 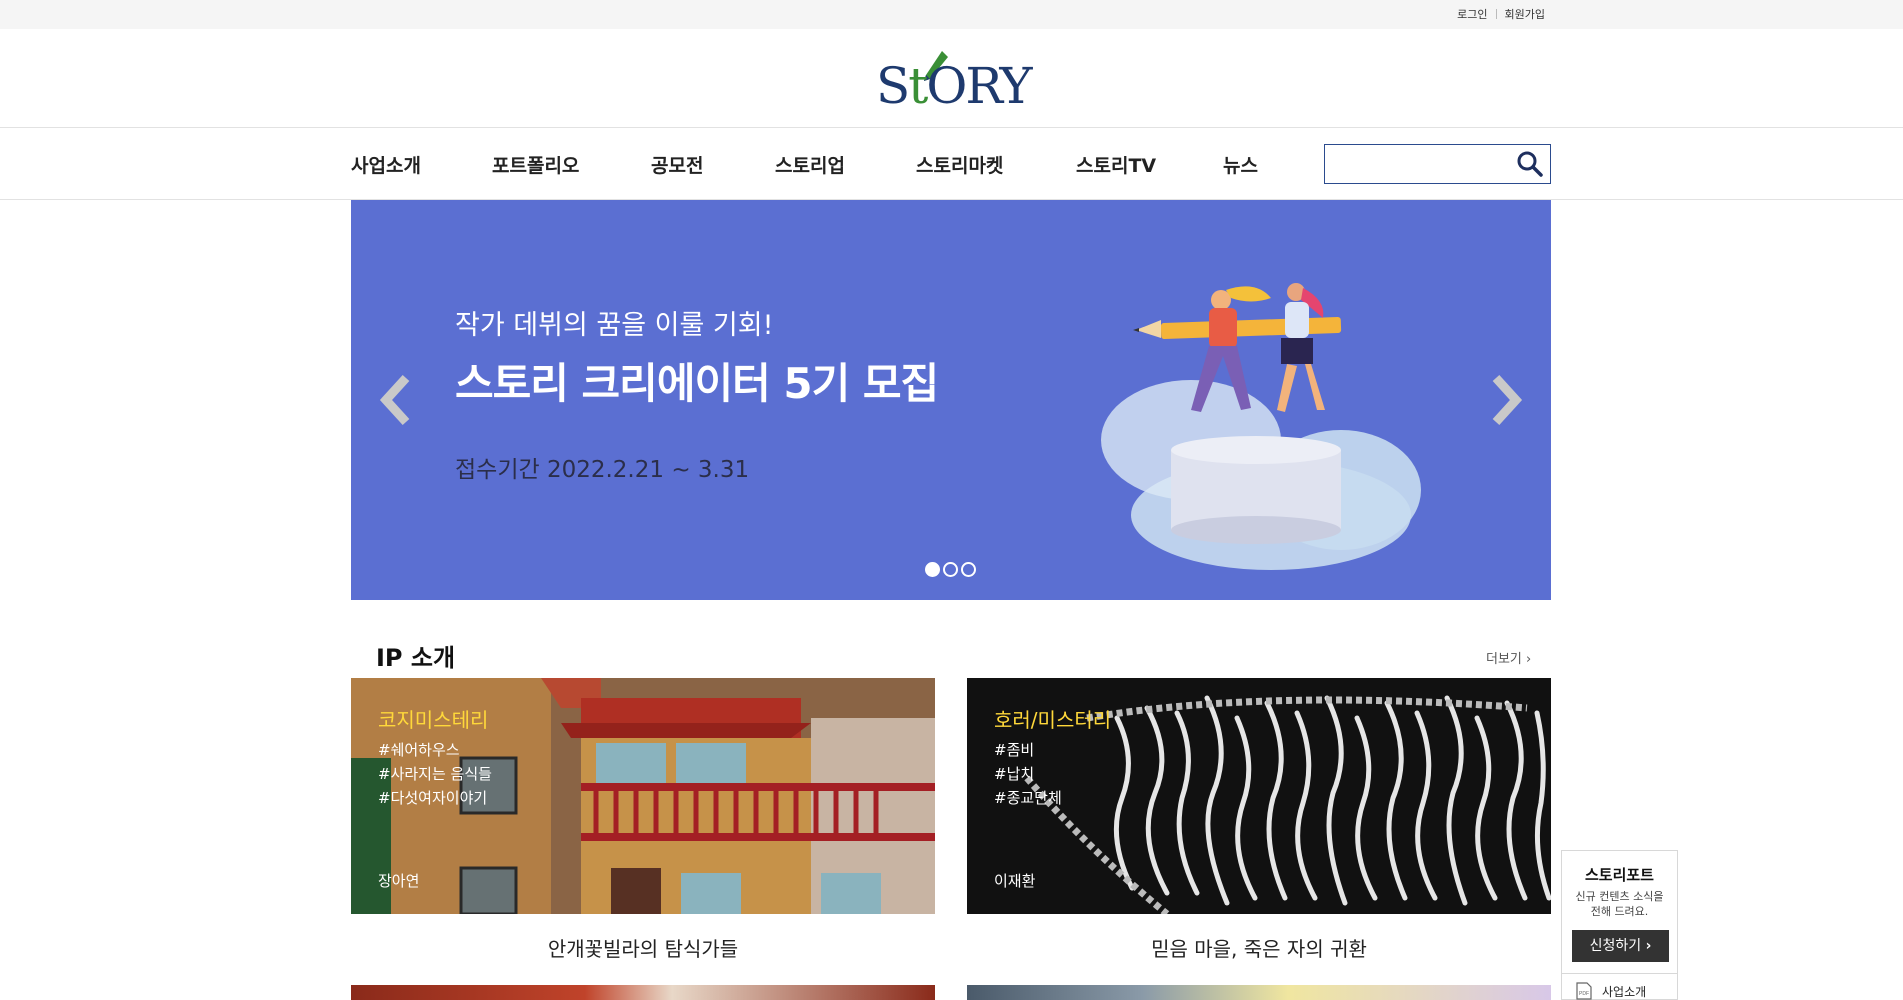 I want to click on pdf-file-icon: PDF, so click(x=1584, y=991).